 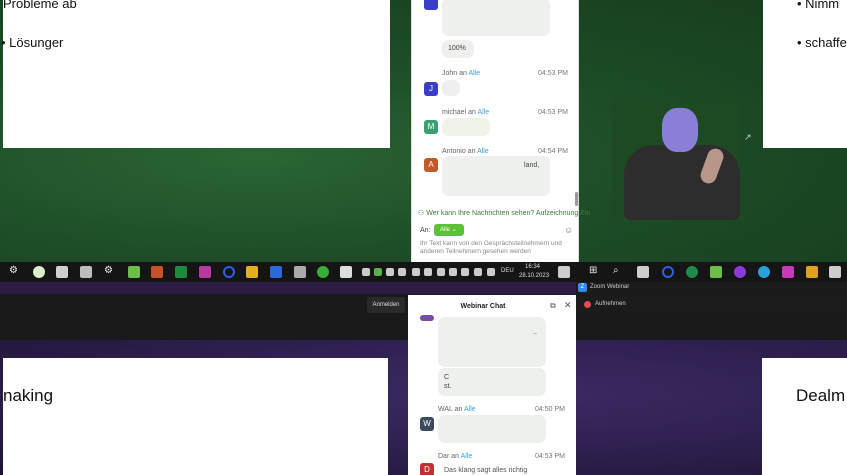 I want to click on app-icon-green, so click(x=39, y=272).